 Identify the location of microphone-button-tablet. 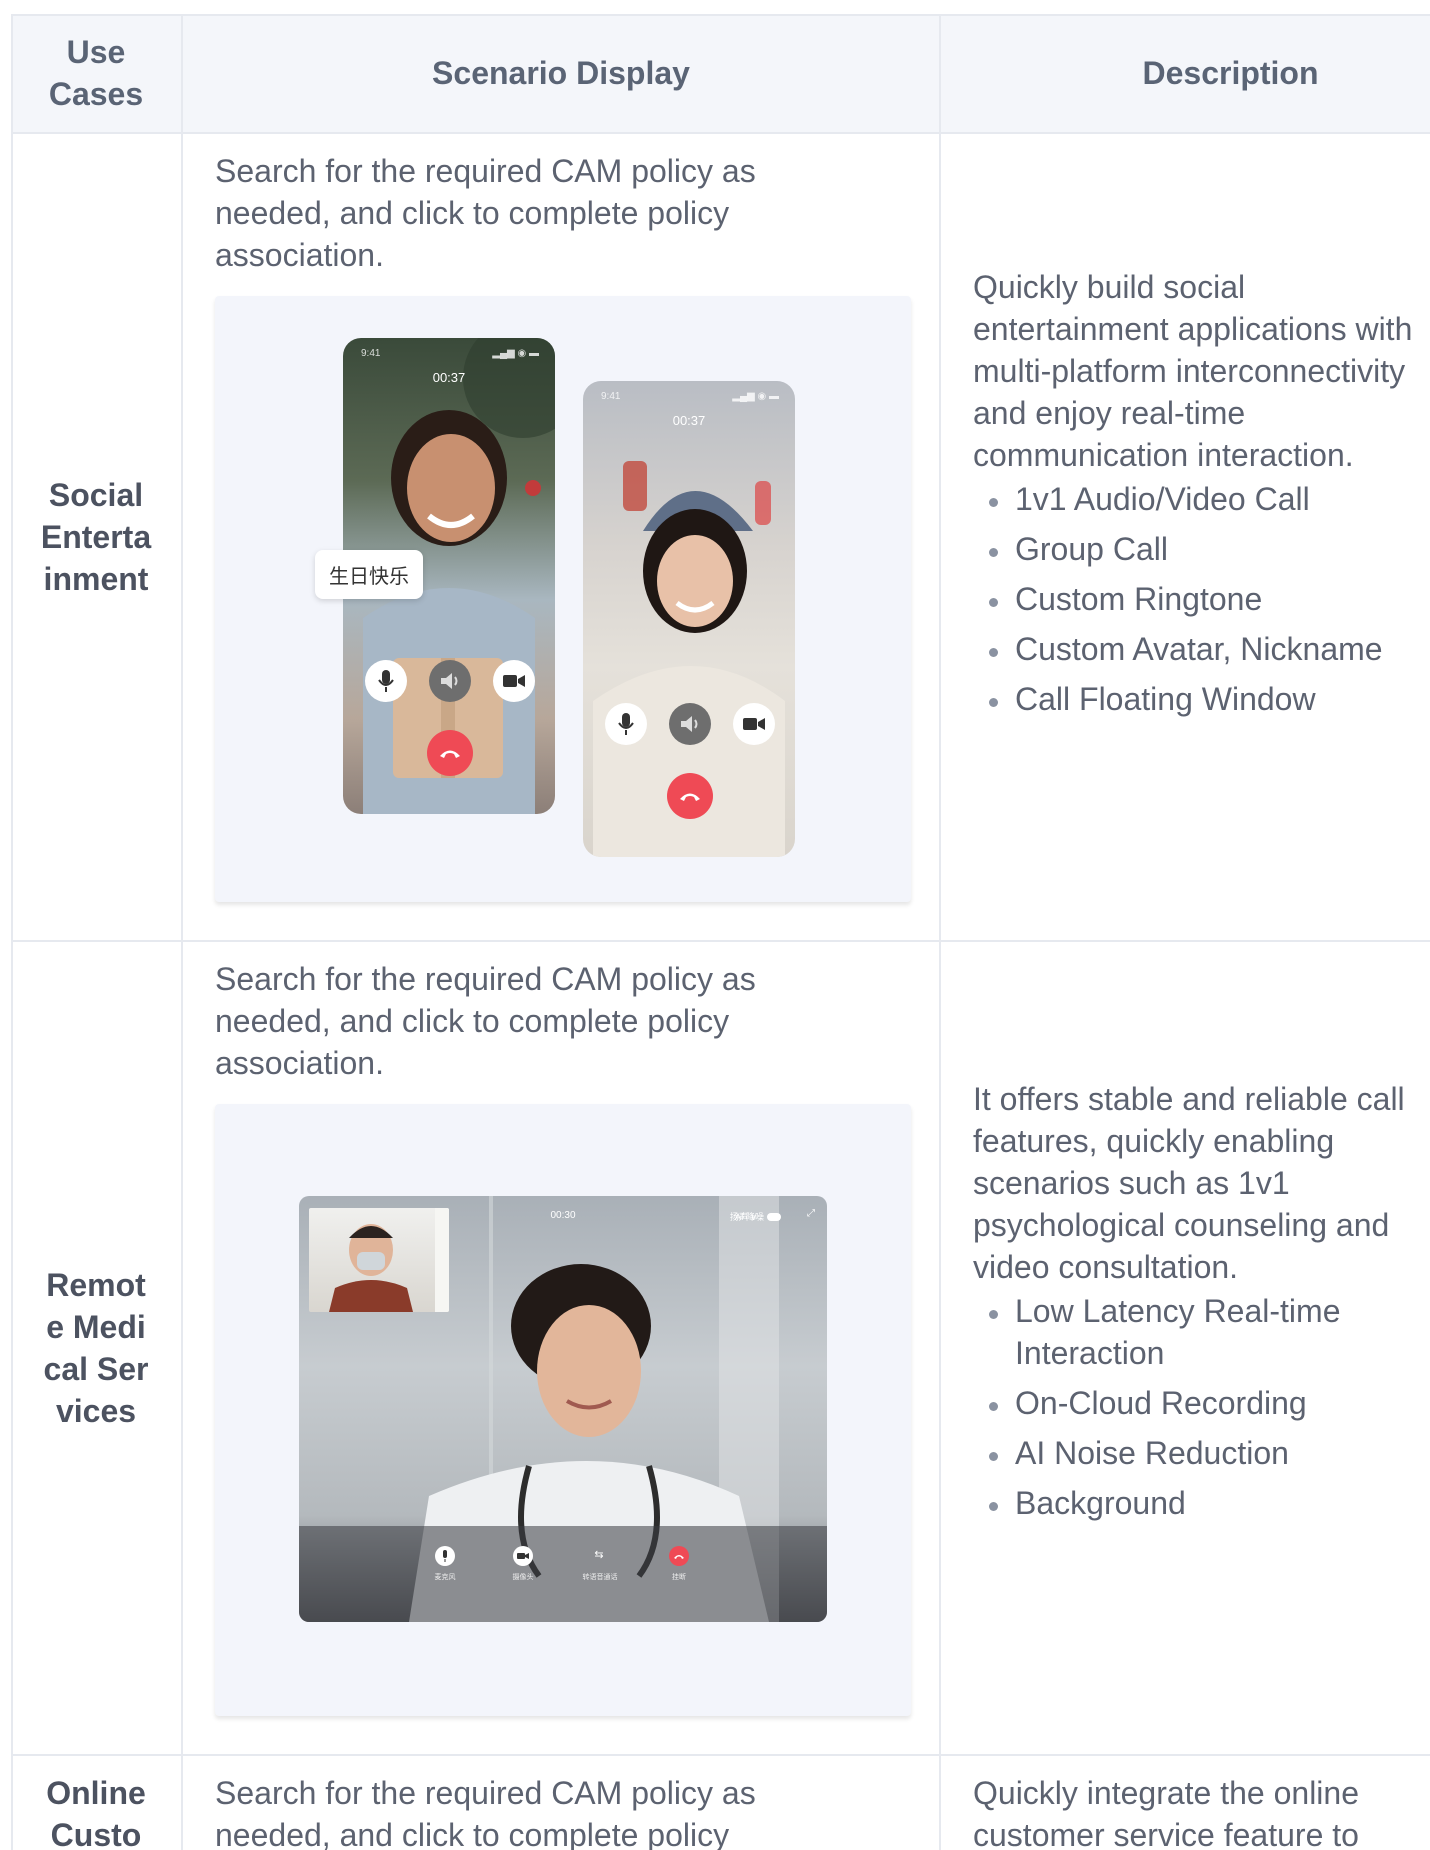
(445, 1556).